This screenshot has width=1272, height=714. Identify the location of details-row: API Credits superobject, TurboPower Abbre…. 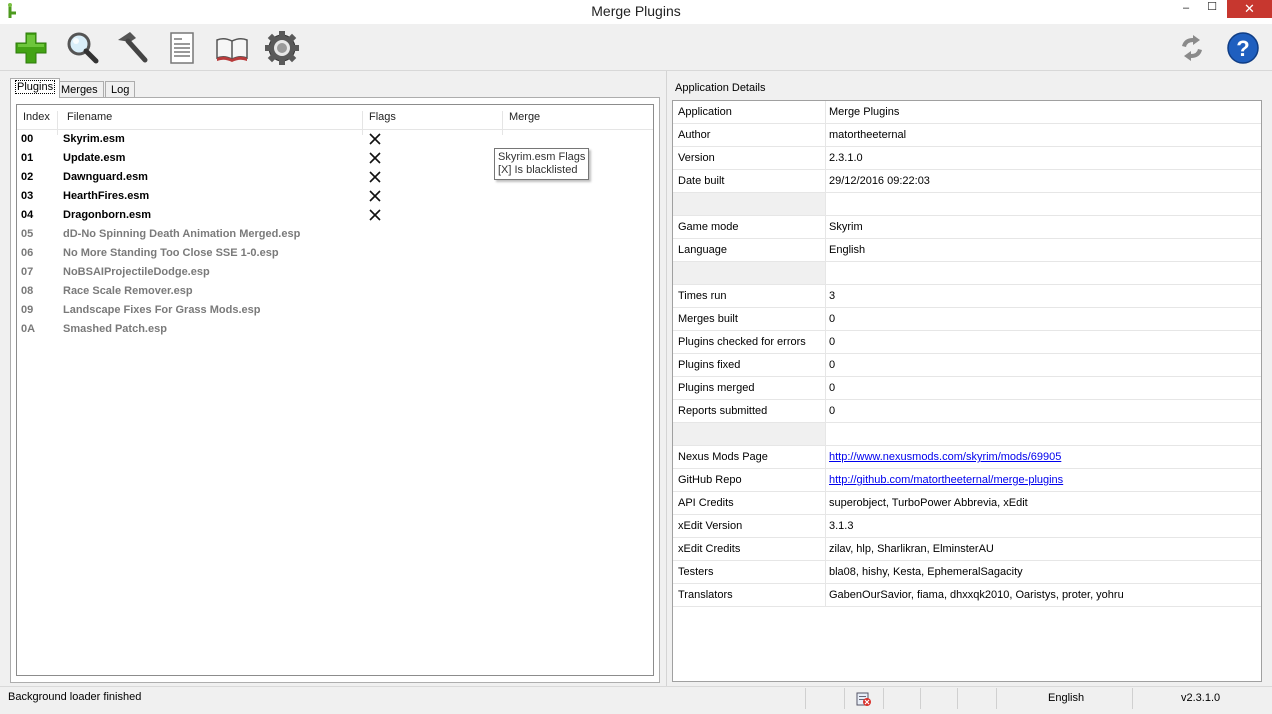
(967, 503).